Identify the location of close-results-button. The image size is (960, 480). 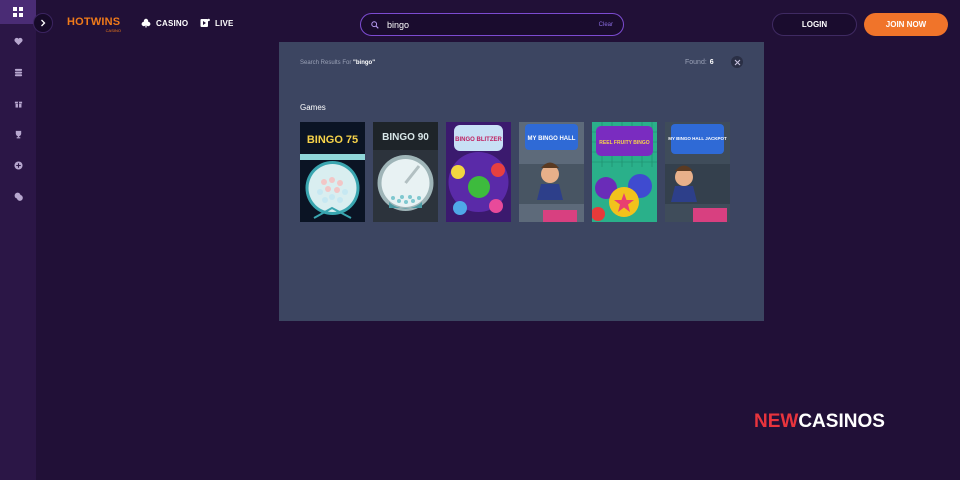
(737, 62).